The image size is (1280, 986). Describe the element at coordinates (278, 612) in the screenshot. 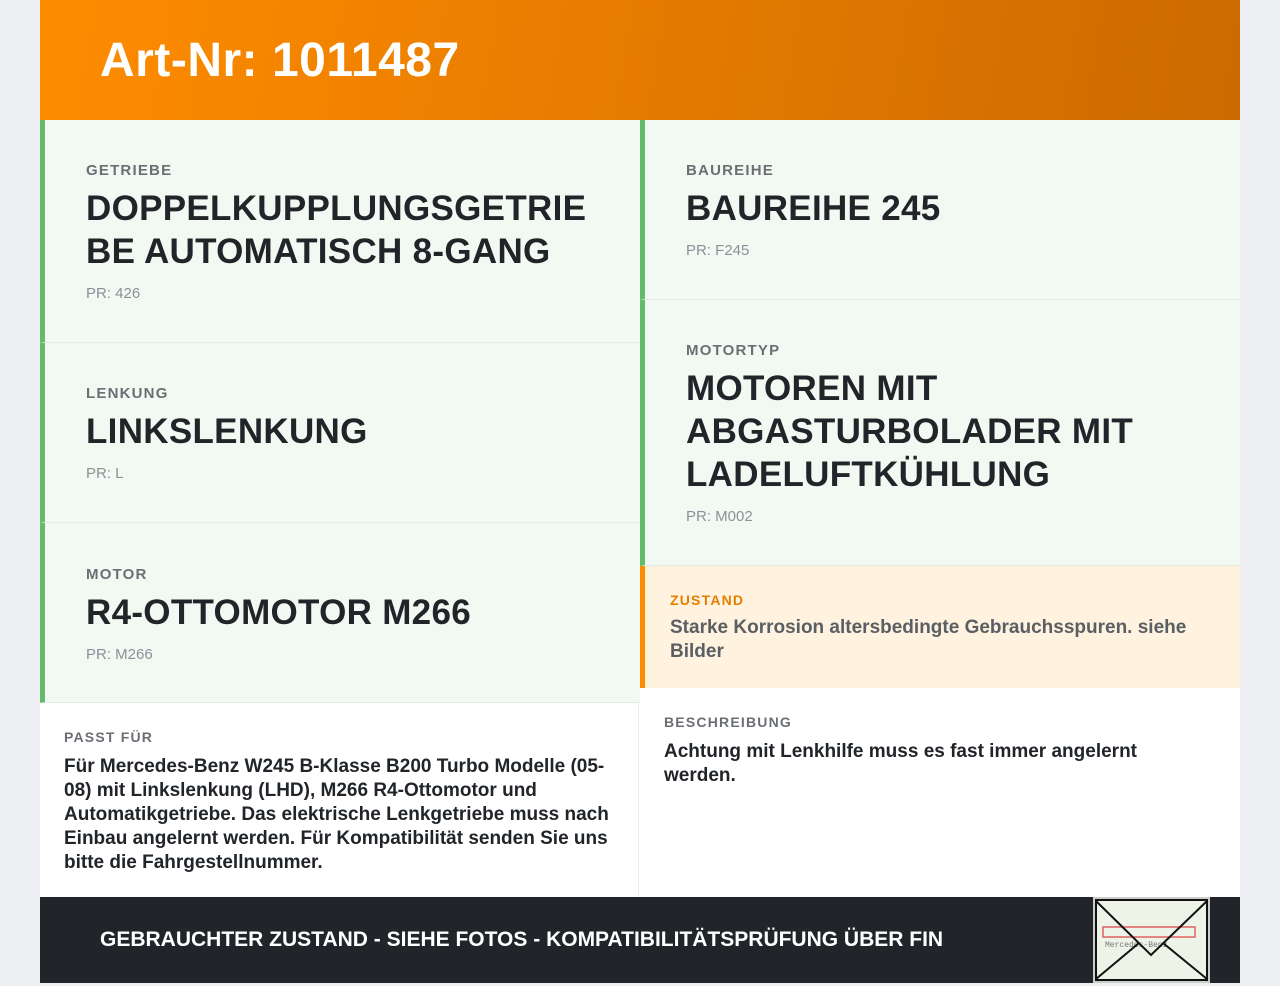

I see `spec-value: R4-OTTOMOTOR M266` at that location.